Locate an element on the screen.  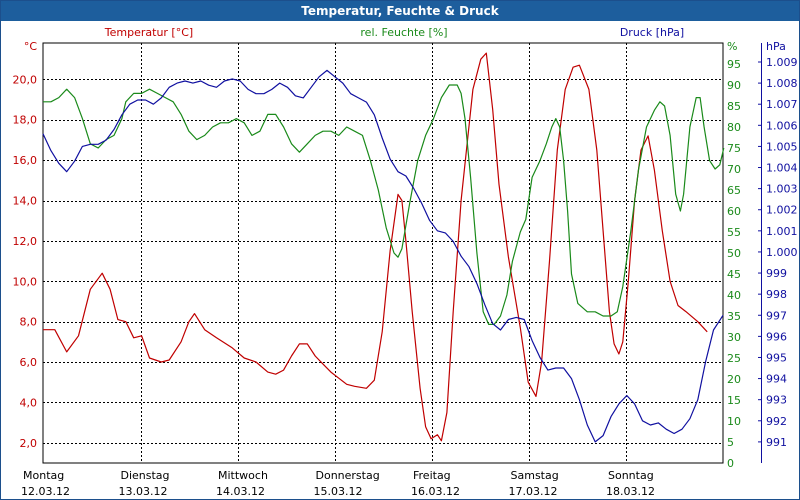
humidity-tick-label: 35 is located at coordinates (734, 316).